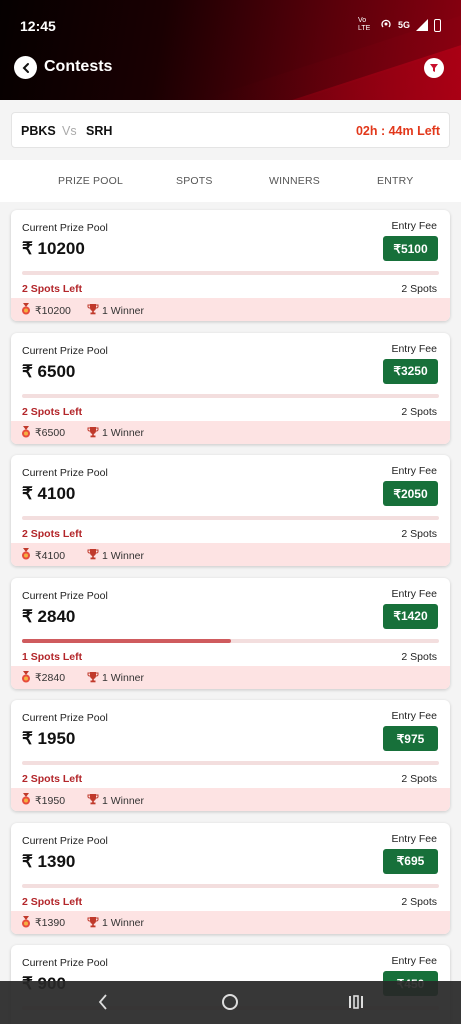  Describe the element at coordinates (230, 432) in the screenshot. I see `contest-footer: ₹6500 1 Winner` at that location.